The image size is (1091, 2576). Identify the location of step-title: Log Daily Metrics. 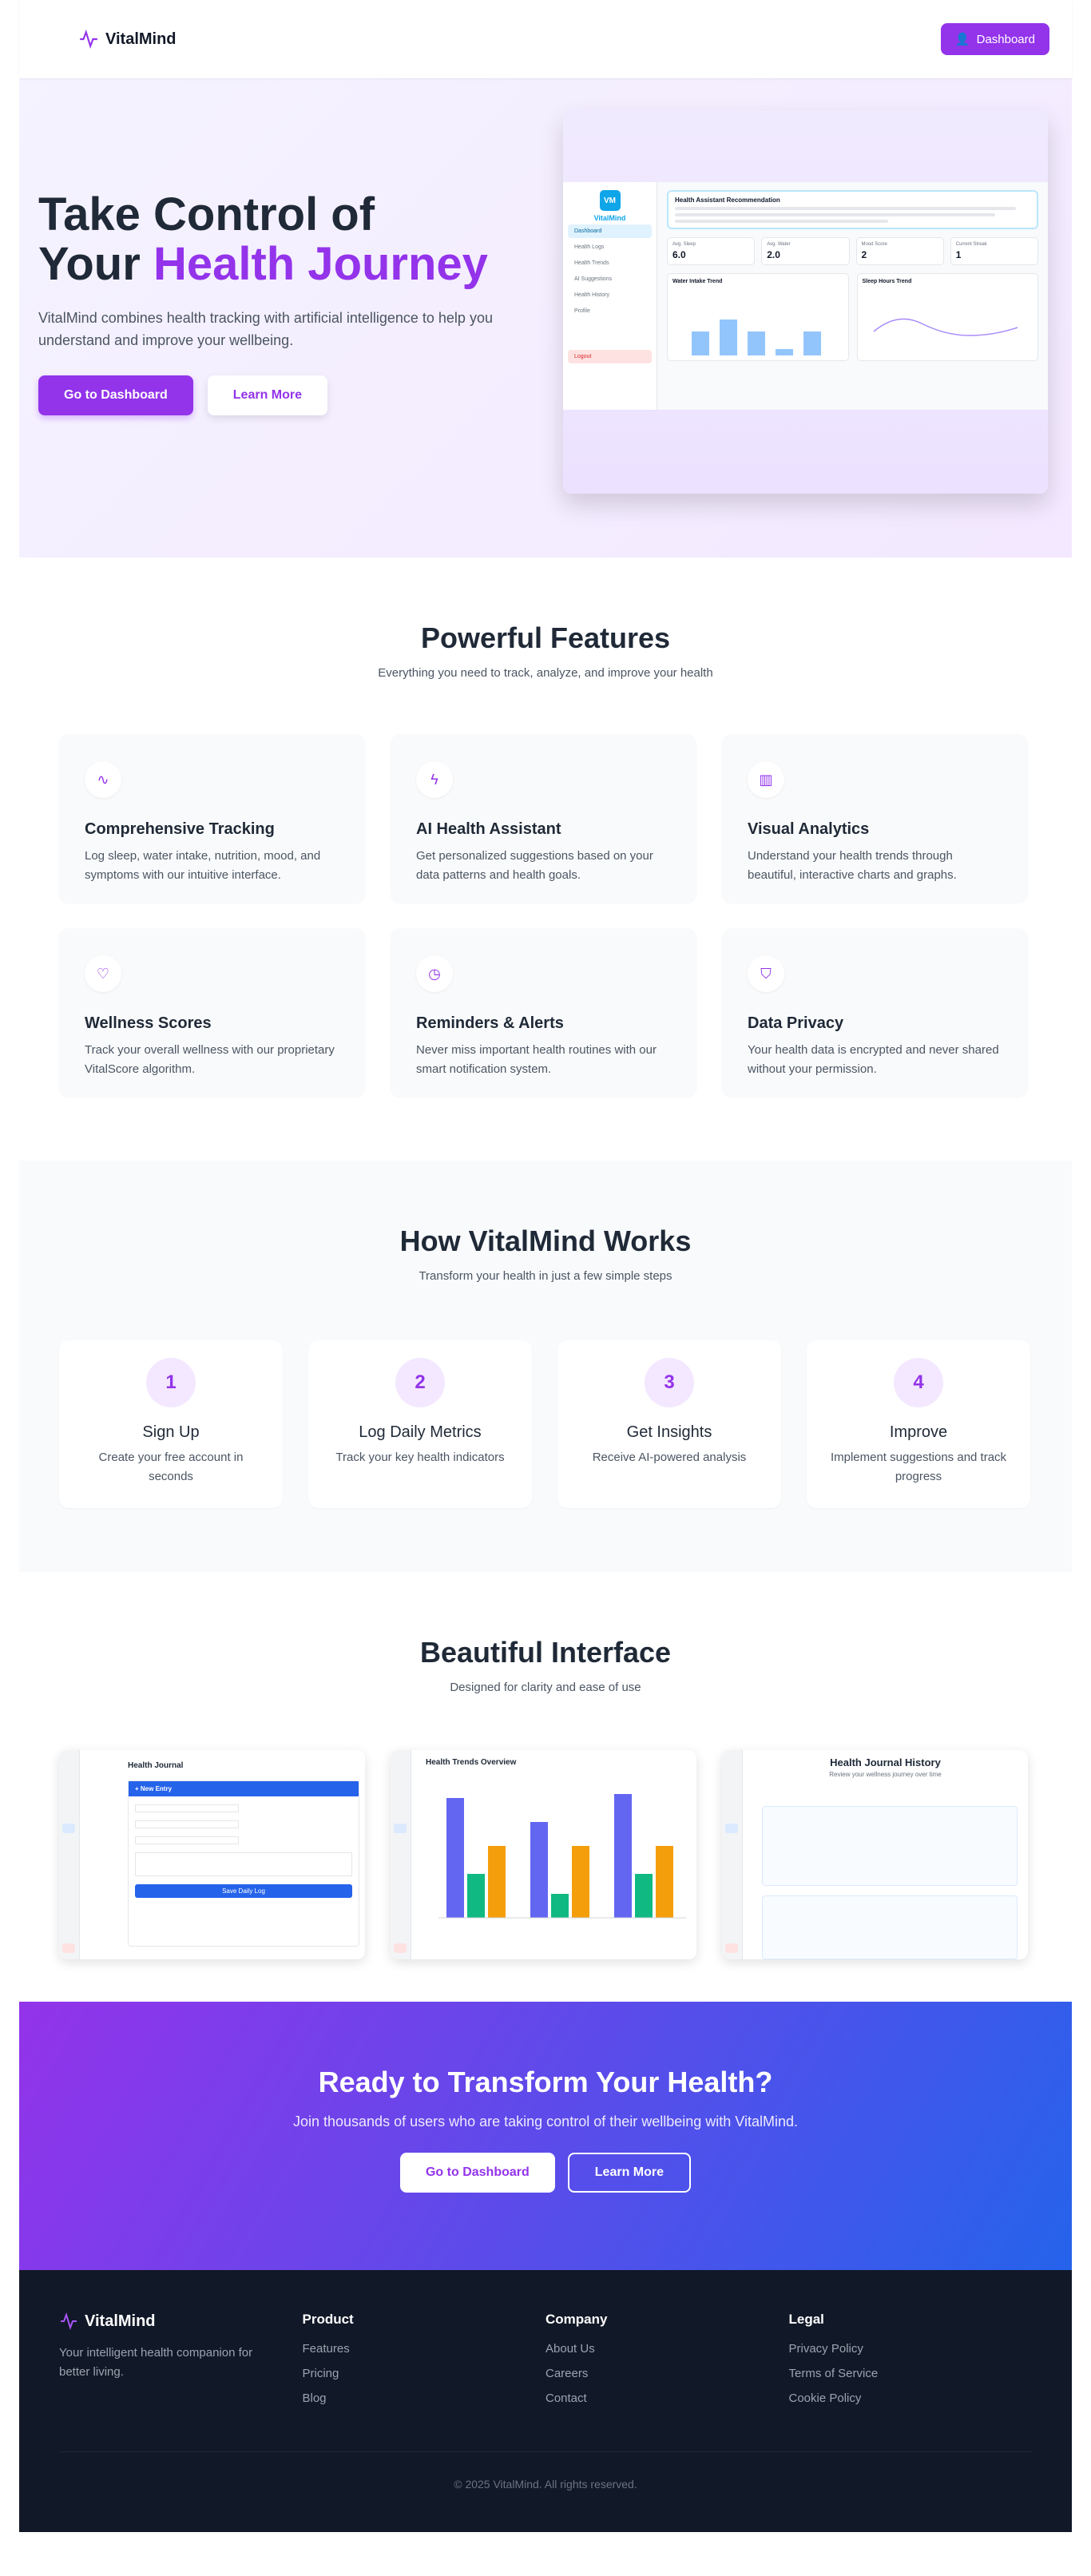
(420, 1432).